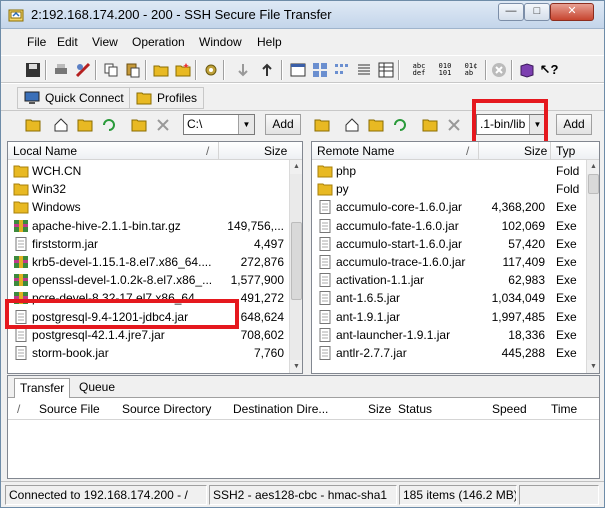 The image size is (605, 508). Describe the element at coordinates (268, 353) in the screenshot. I see `local-file-size: 7,760` at that location.